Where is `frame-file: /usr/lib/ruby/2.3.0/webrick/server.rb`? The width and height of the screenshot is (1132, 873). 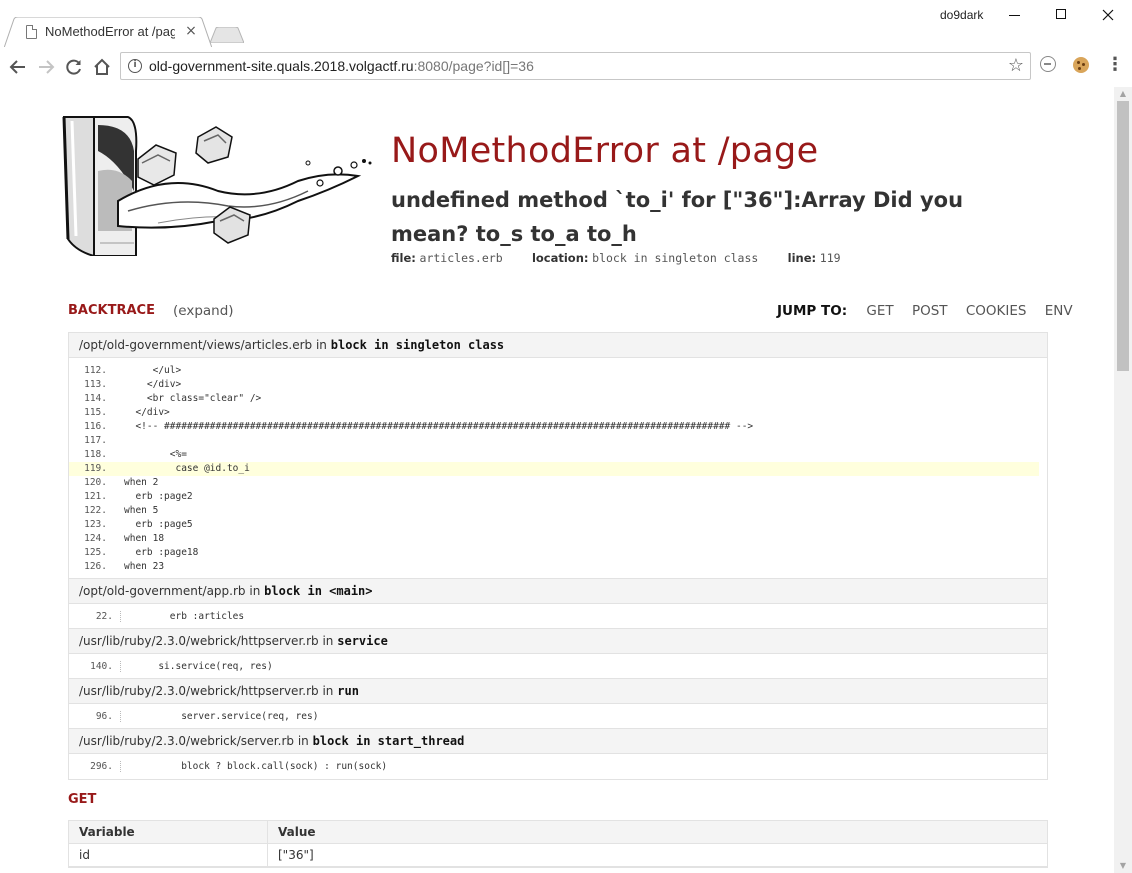 frame-file: /usr/lib/ruby/2.3.0/webrick/server.rb is located at coordinates (187, 741).